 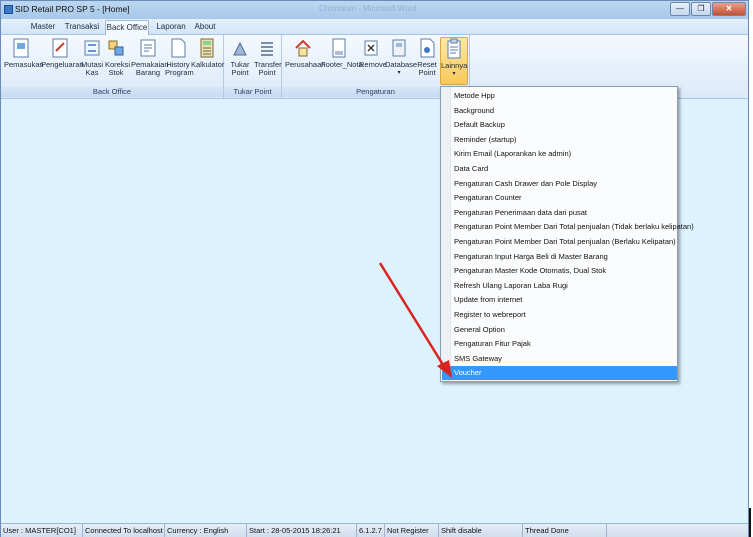 I want to click on arrow-head, so click(x=444, y=369).